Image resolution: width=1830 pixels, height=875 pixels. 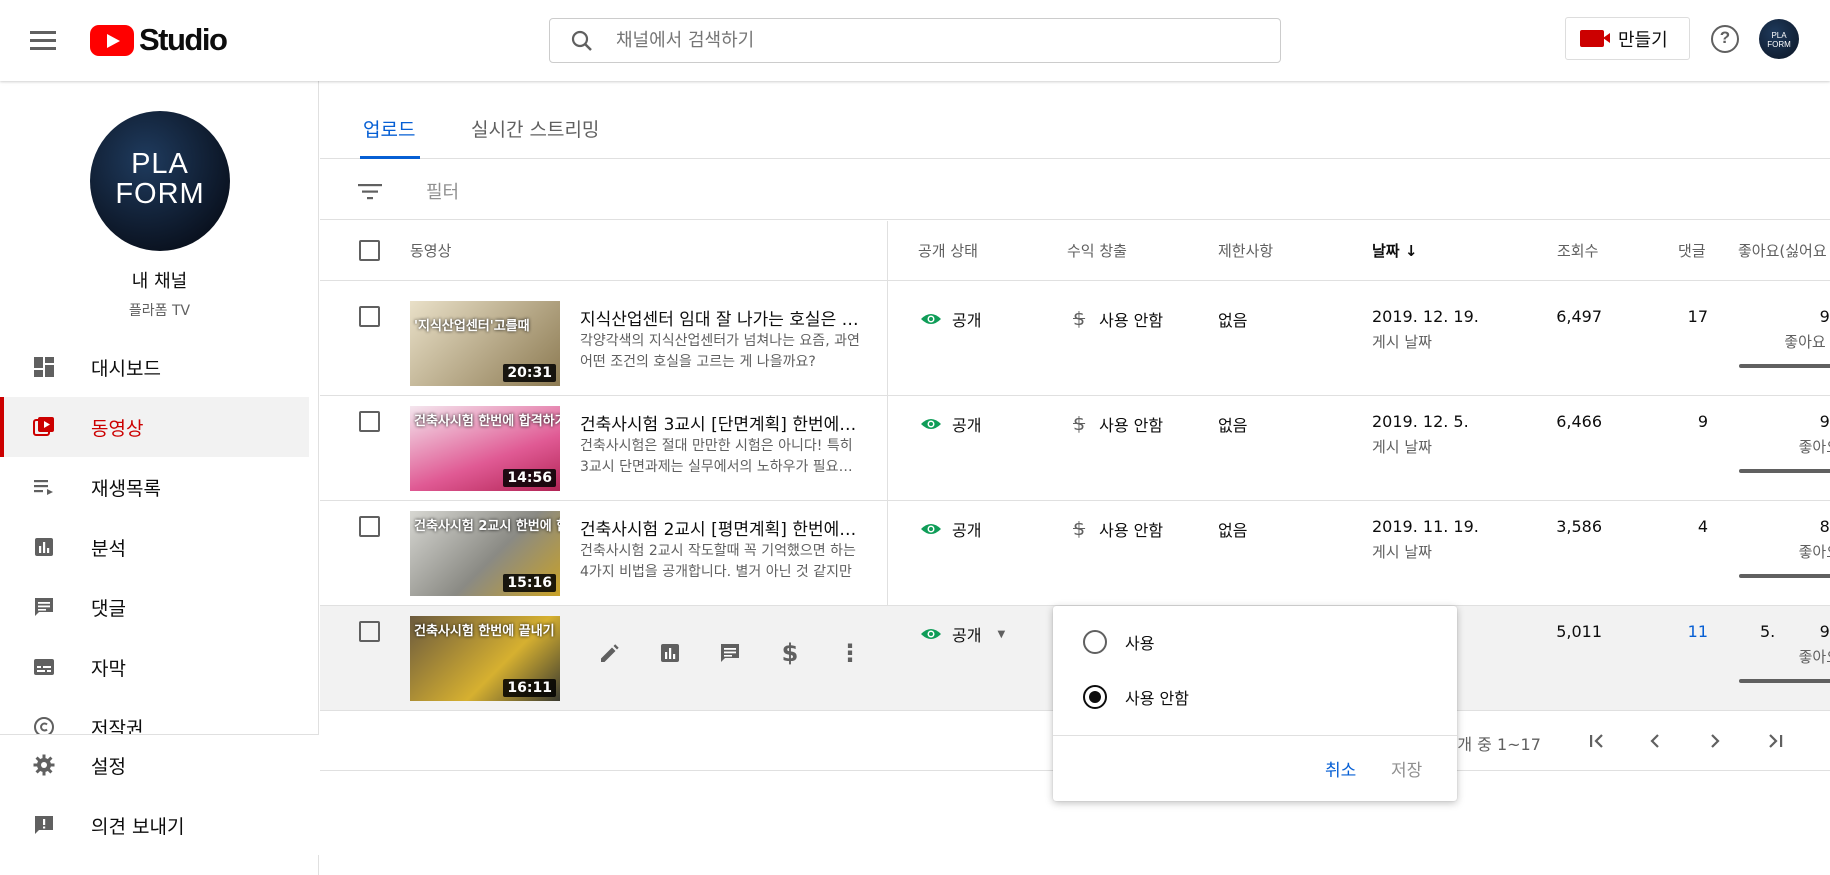 What do you see at coordinates (154, 667) in the screenshot?
I see `sidebar-item-subtitles: 자막` at bounding box center [154, 667].